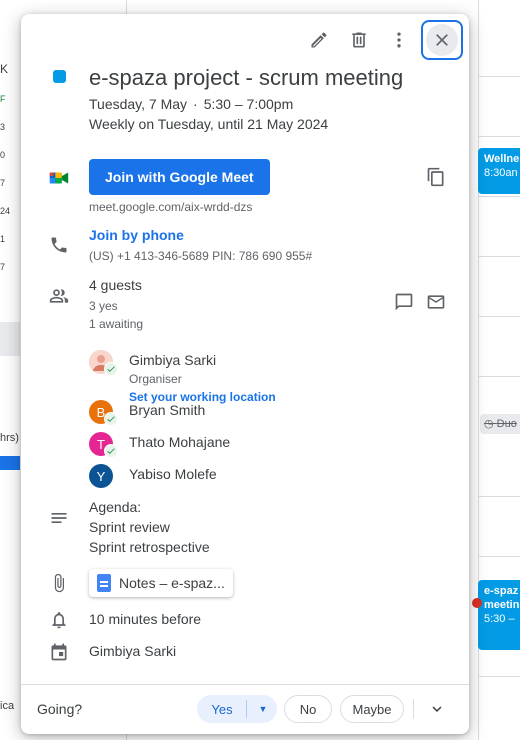 Image resolution: width=520 pixels, height=740 pixels. I want to click on meet-url: meet.google.com/aix-wrdd-dzs, so click(171, 207).